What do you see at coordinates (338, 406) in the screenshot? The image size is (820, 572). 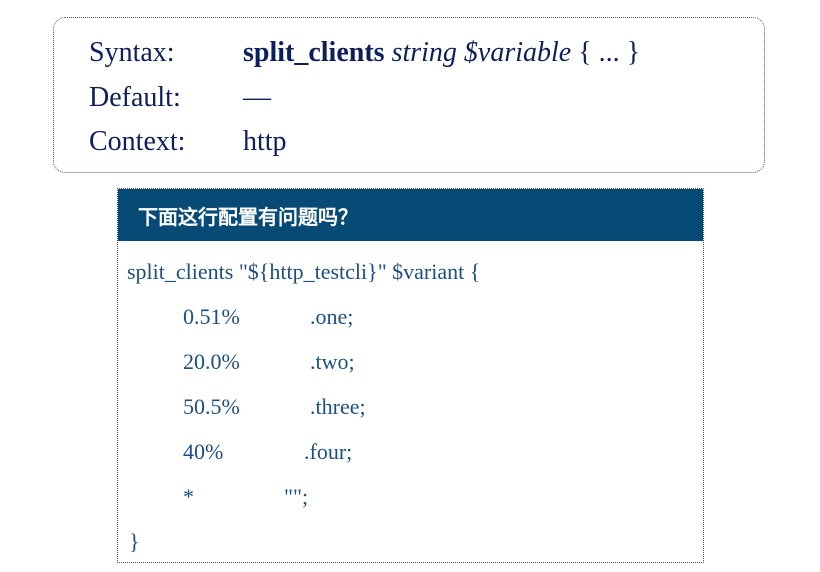 I see `code-value: .three;` at bounding box center [338, 406].